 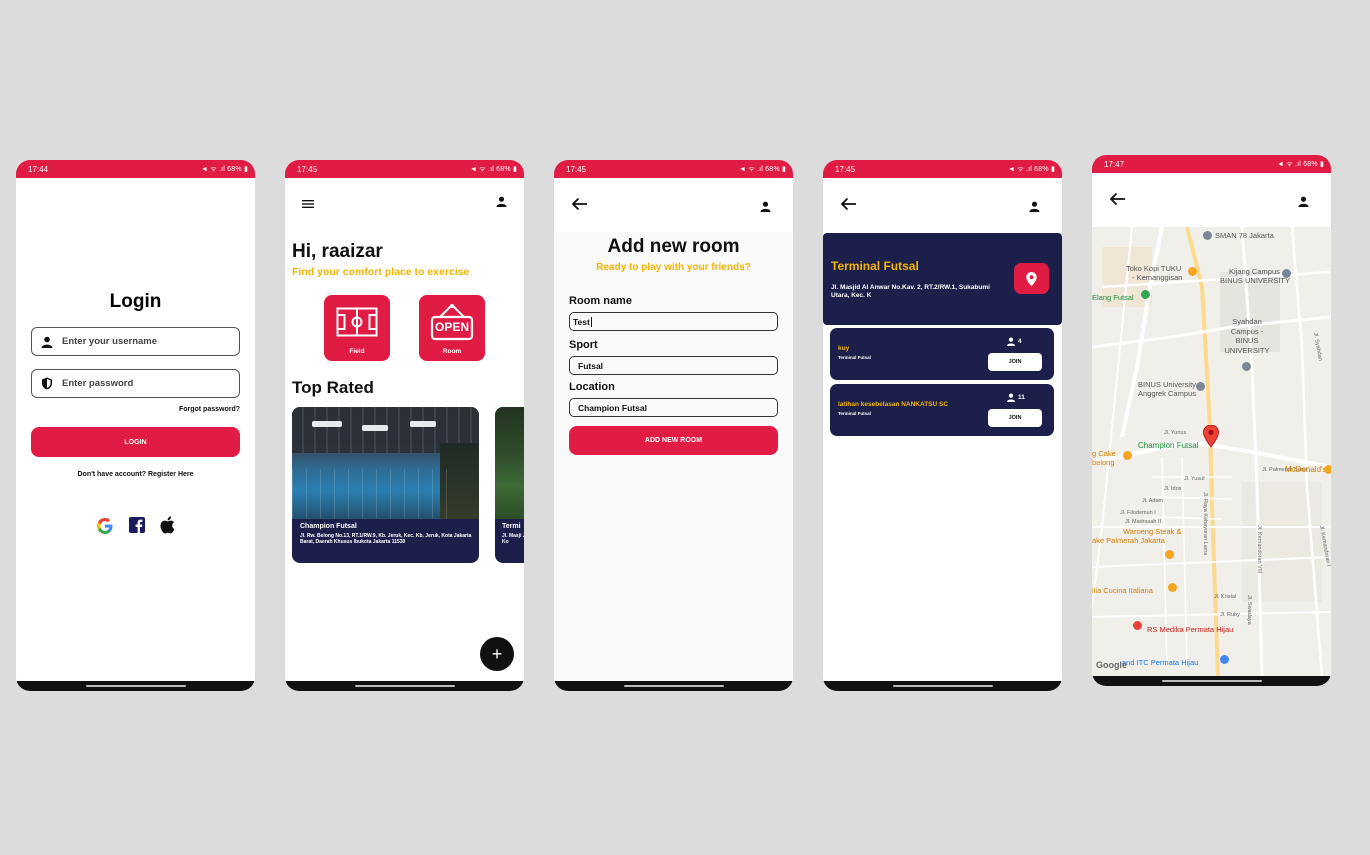 What do you see at coordinates (1104, 458) in the screenshot?
I see `map-place-label: g Cake belong` at bounding box center [1104, 458].